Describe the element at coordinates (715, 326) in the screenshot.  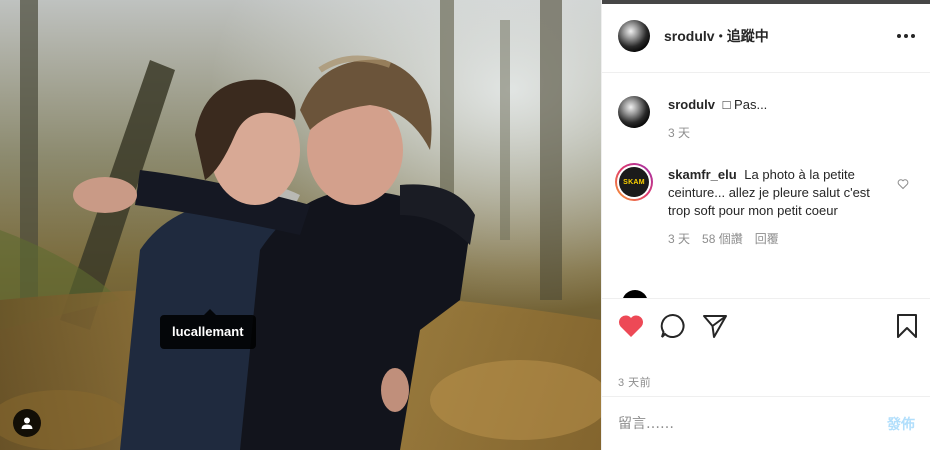
I see `share-icon` at that location.